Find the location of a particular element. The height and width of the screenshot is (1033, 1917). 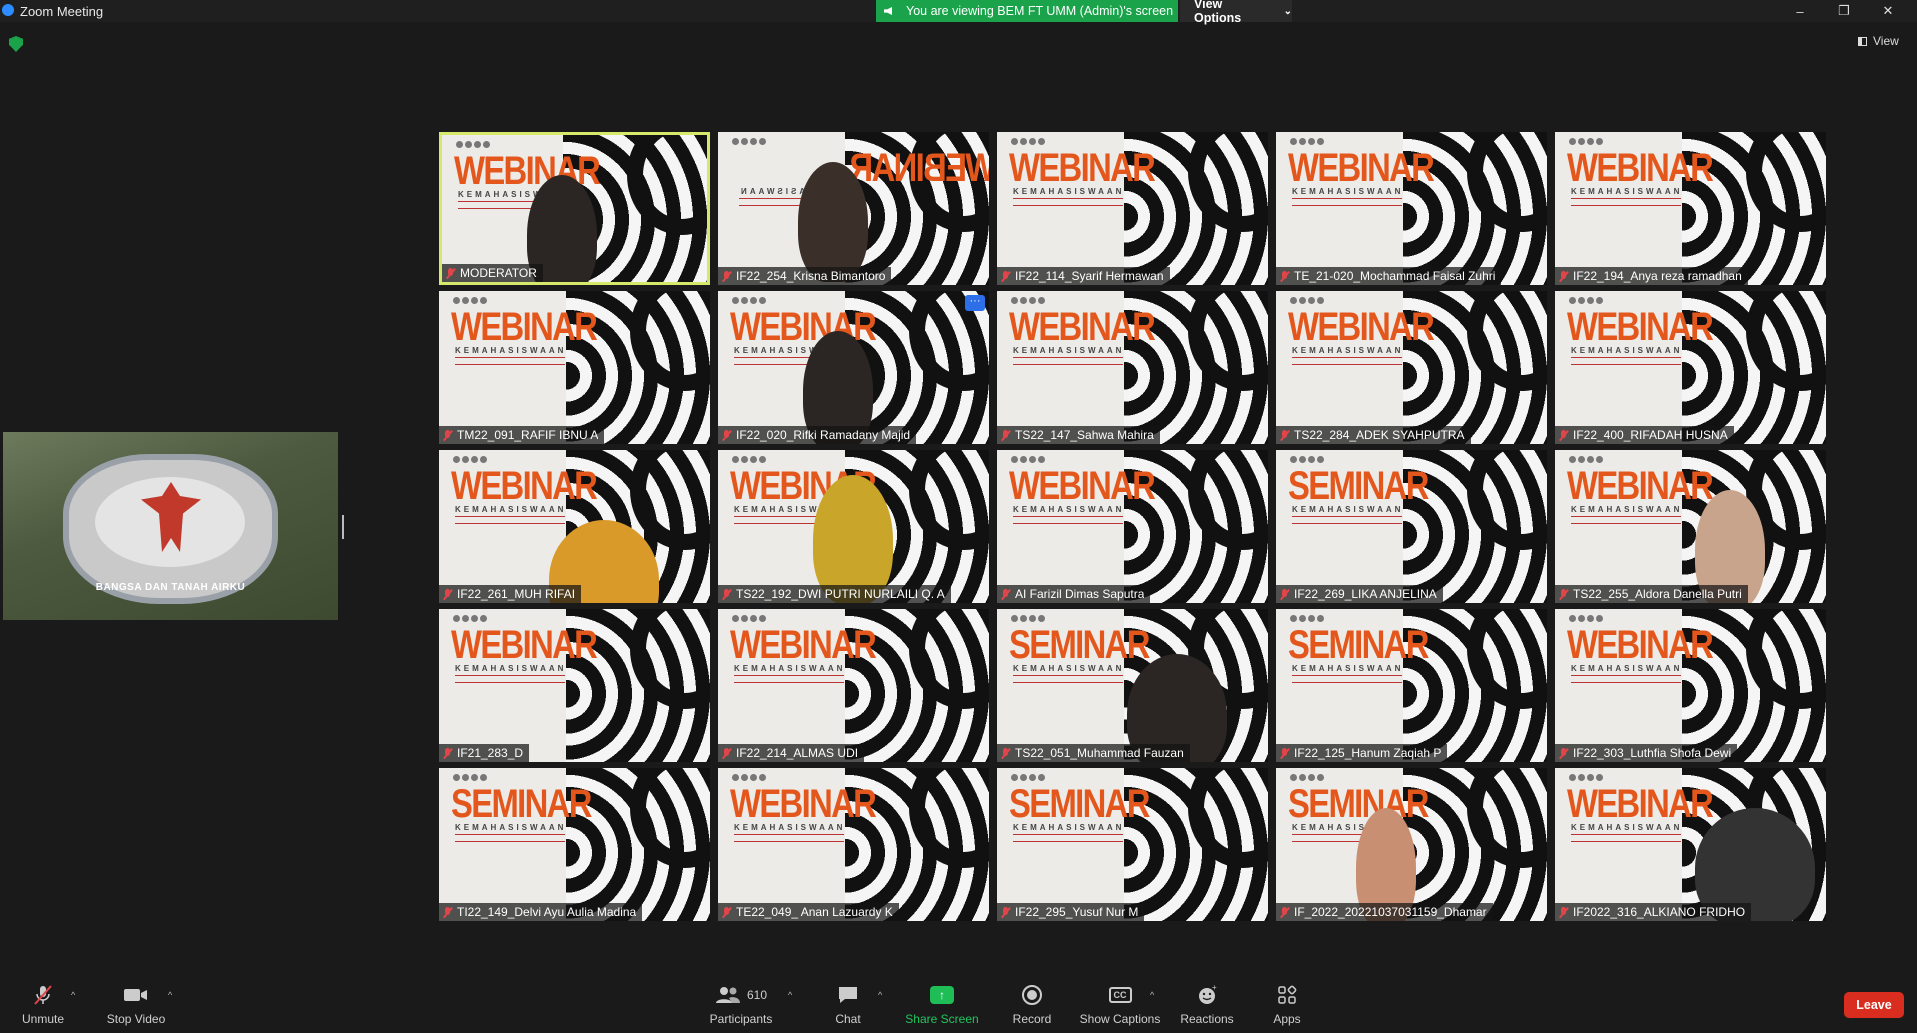

participant-name: TS22_051_Muhammad Fauzan is located at coordinates (1099, 753).